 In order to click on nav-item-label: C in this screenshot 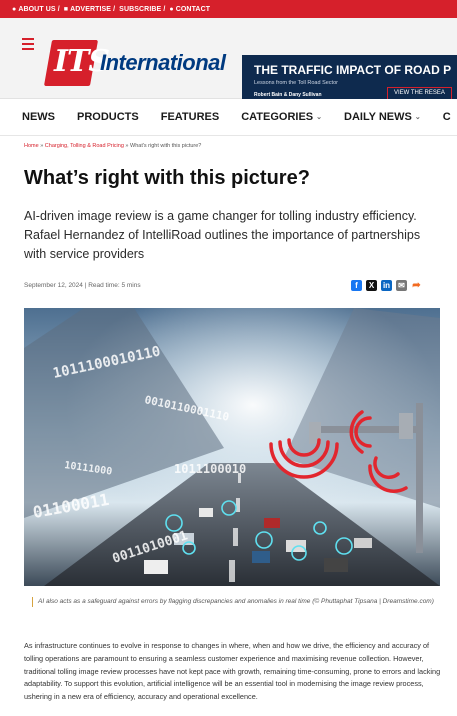, I will do `click(446, 117)`.